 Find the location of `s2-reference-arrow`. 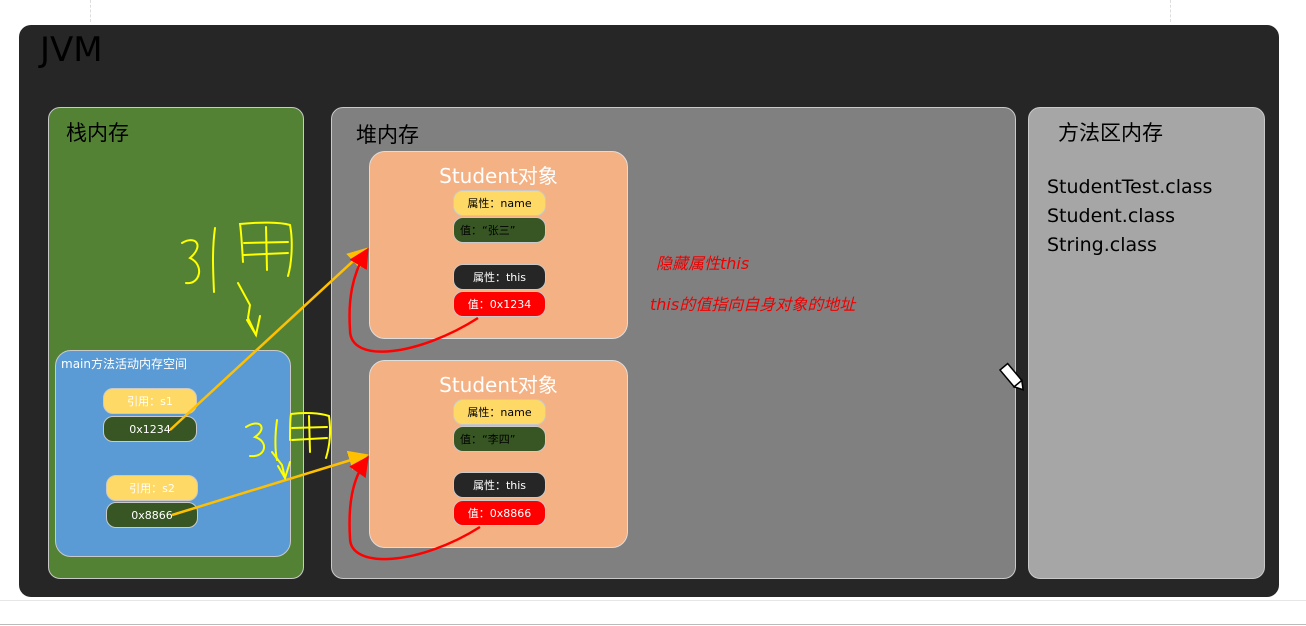

s2-reference-arrow is located at coordinates (270, 483).